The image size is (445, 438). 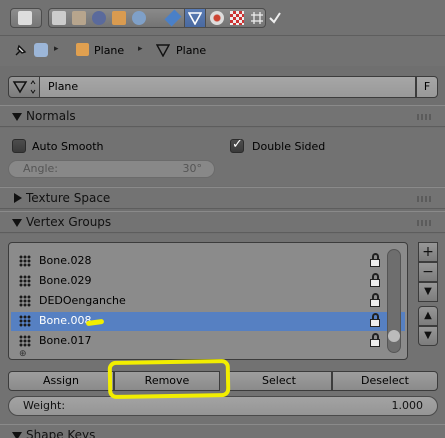 What do you see at coordinates (61, 381) in the screenshot?
I see `assign-button: Assign` at bounding box center [61, 381].